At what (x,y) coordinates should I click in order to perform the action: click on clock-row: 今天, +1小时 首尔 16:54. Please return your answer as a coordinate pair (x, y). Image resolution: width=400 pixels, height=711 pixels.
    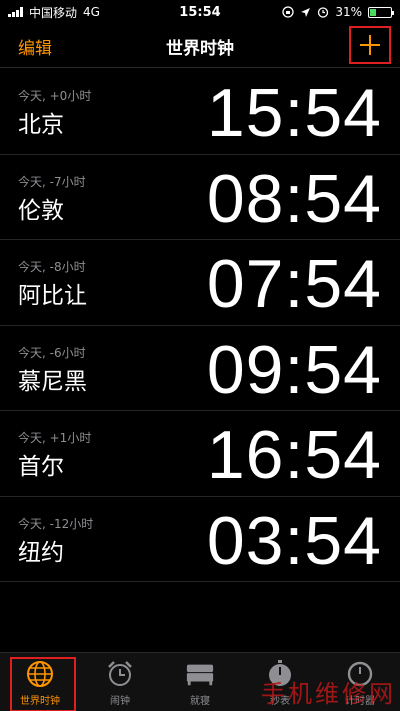
    Looking at the image, I should click on (200, 454).